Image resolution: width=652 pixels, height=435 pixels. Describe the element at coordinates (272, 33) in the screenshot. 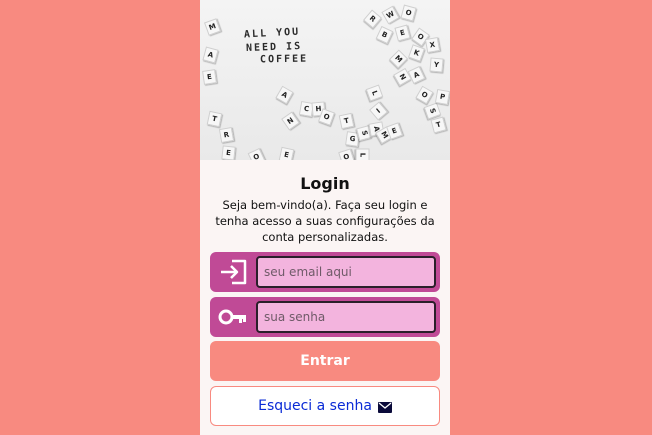

I see `hero-phrase-line-1: ALL YOU` at that location.